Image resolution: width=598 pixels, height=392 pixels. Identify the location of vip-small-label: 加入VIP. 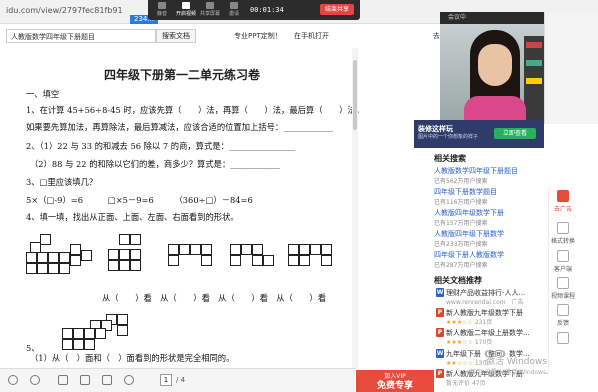
(395, 376).